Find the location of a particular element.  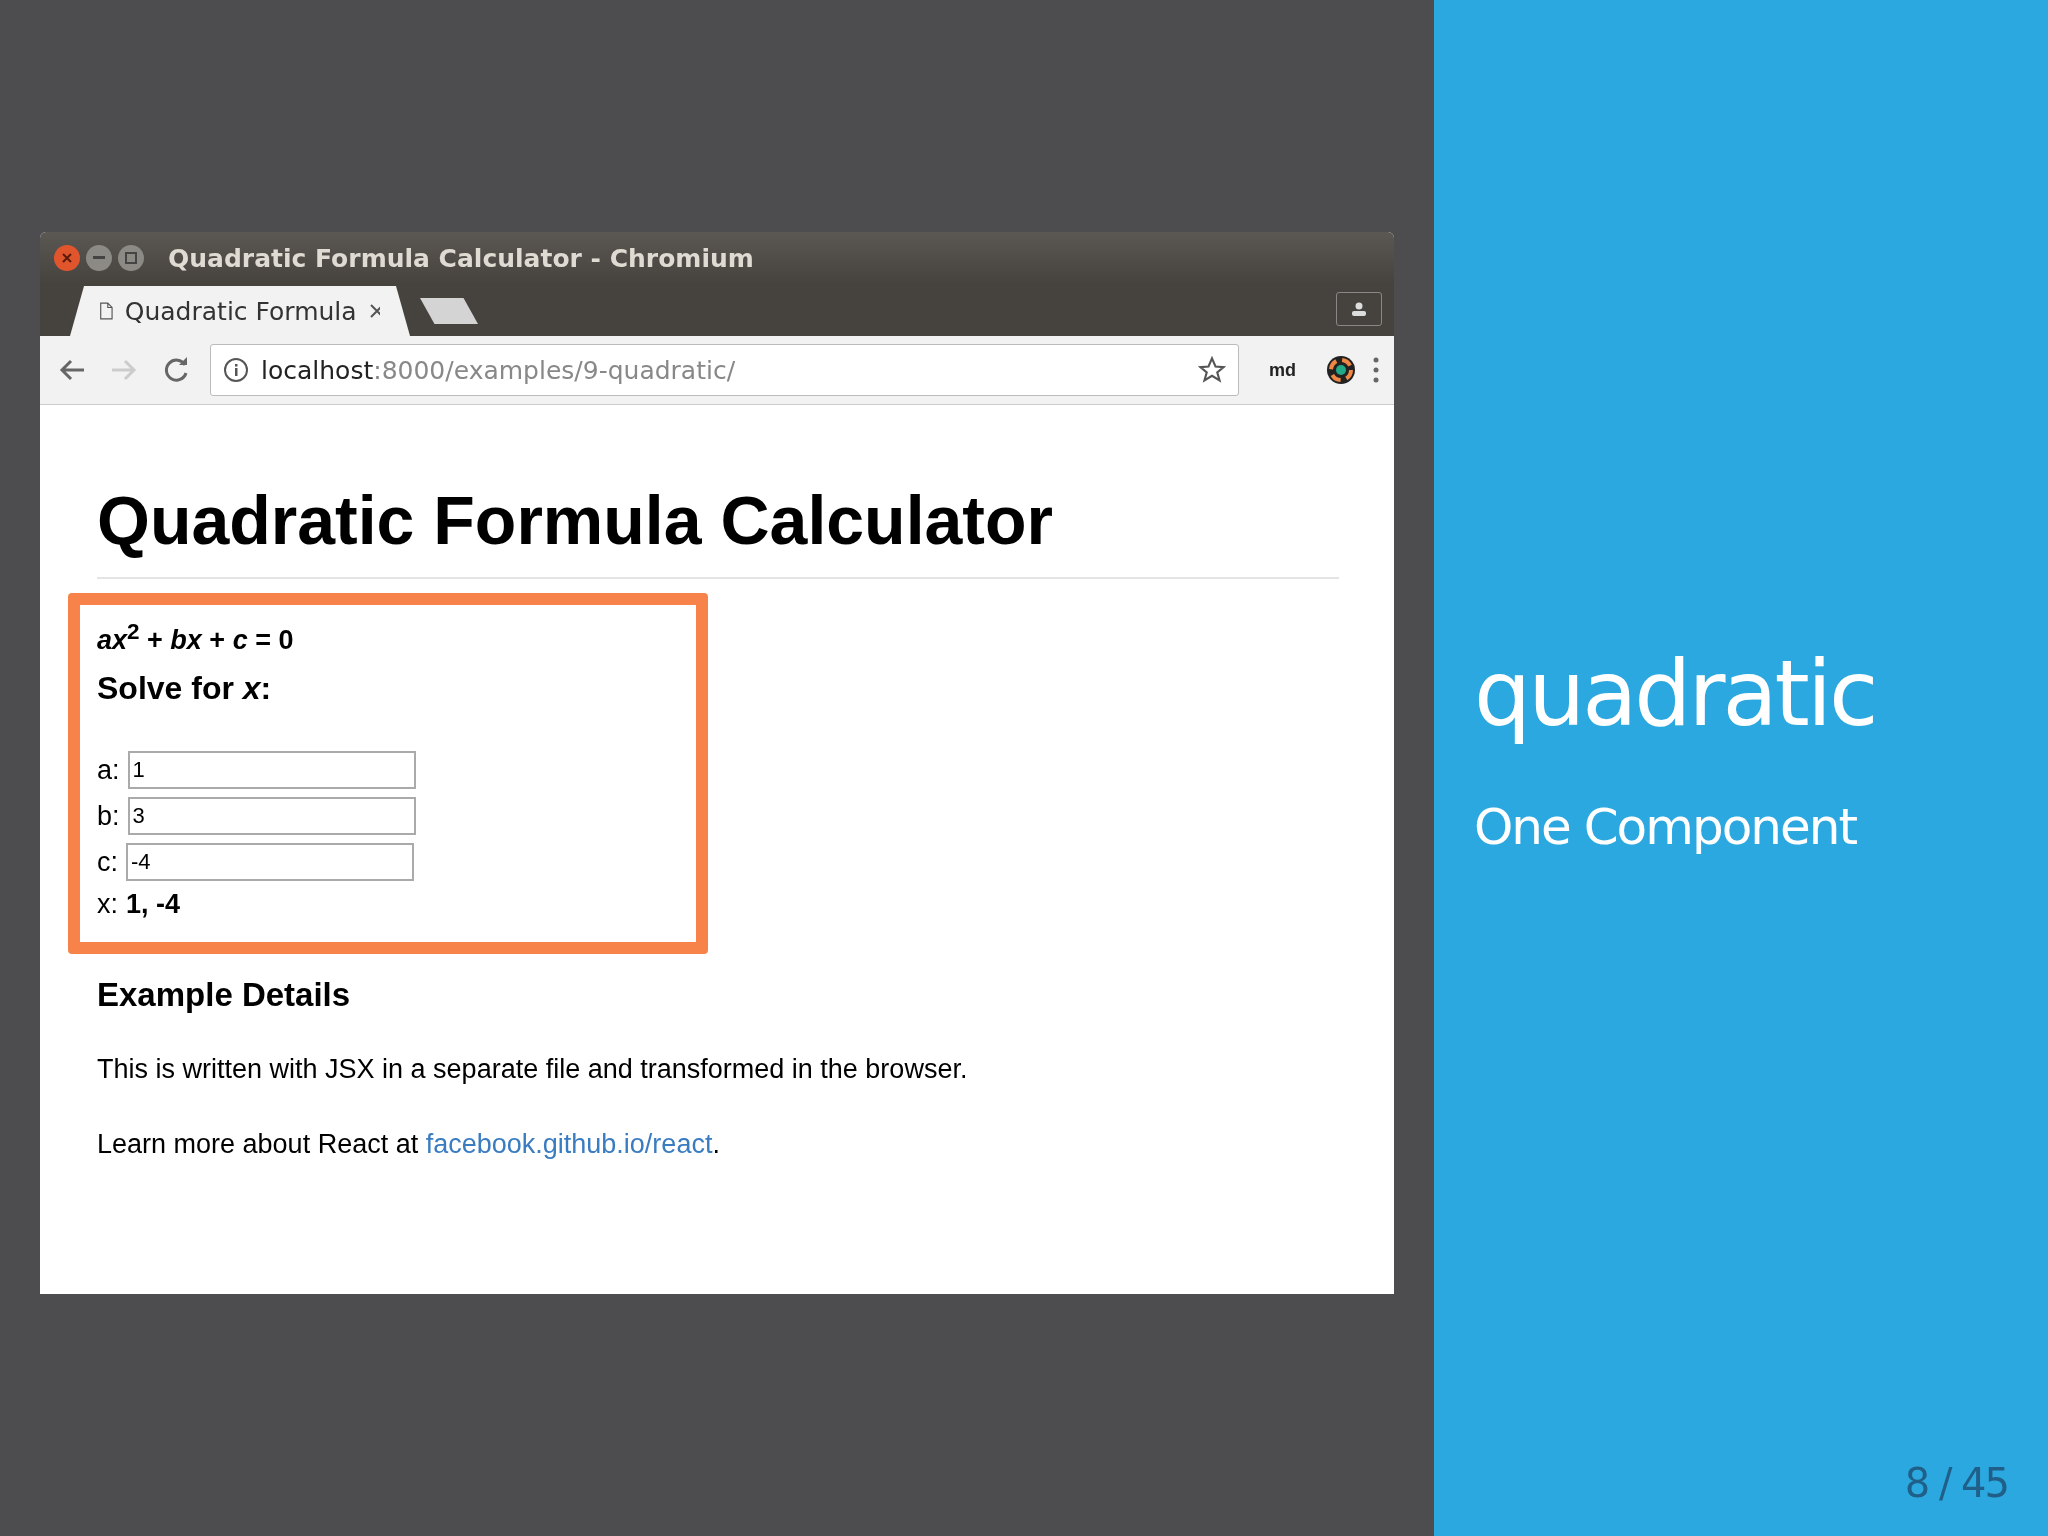

maximize-icon is located at coordinates (131, 258).